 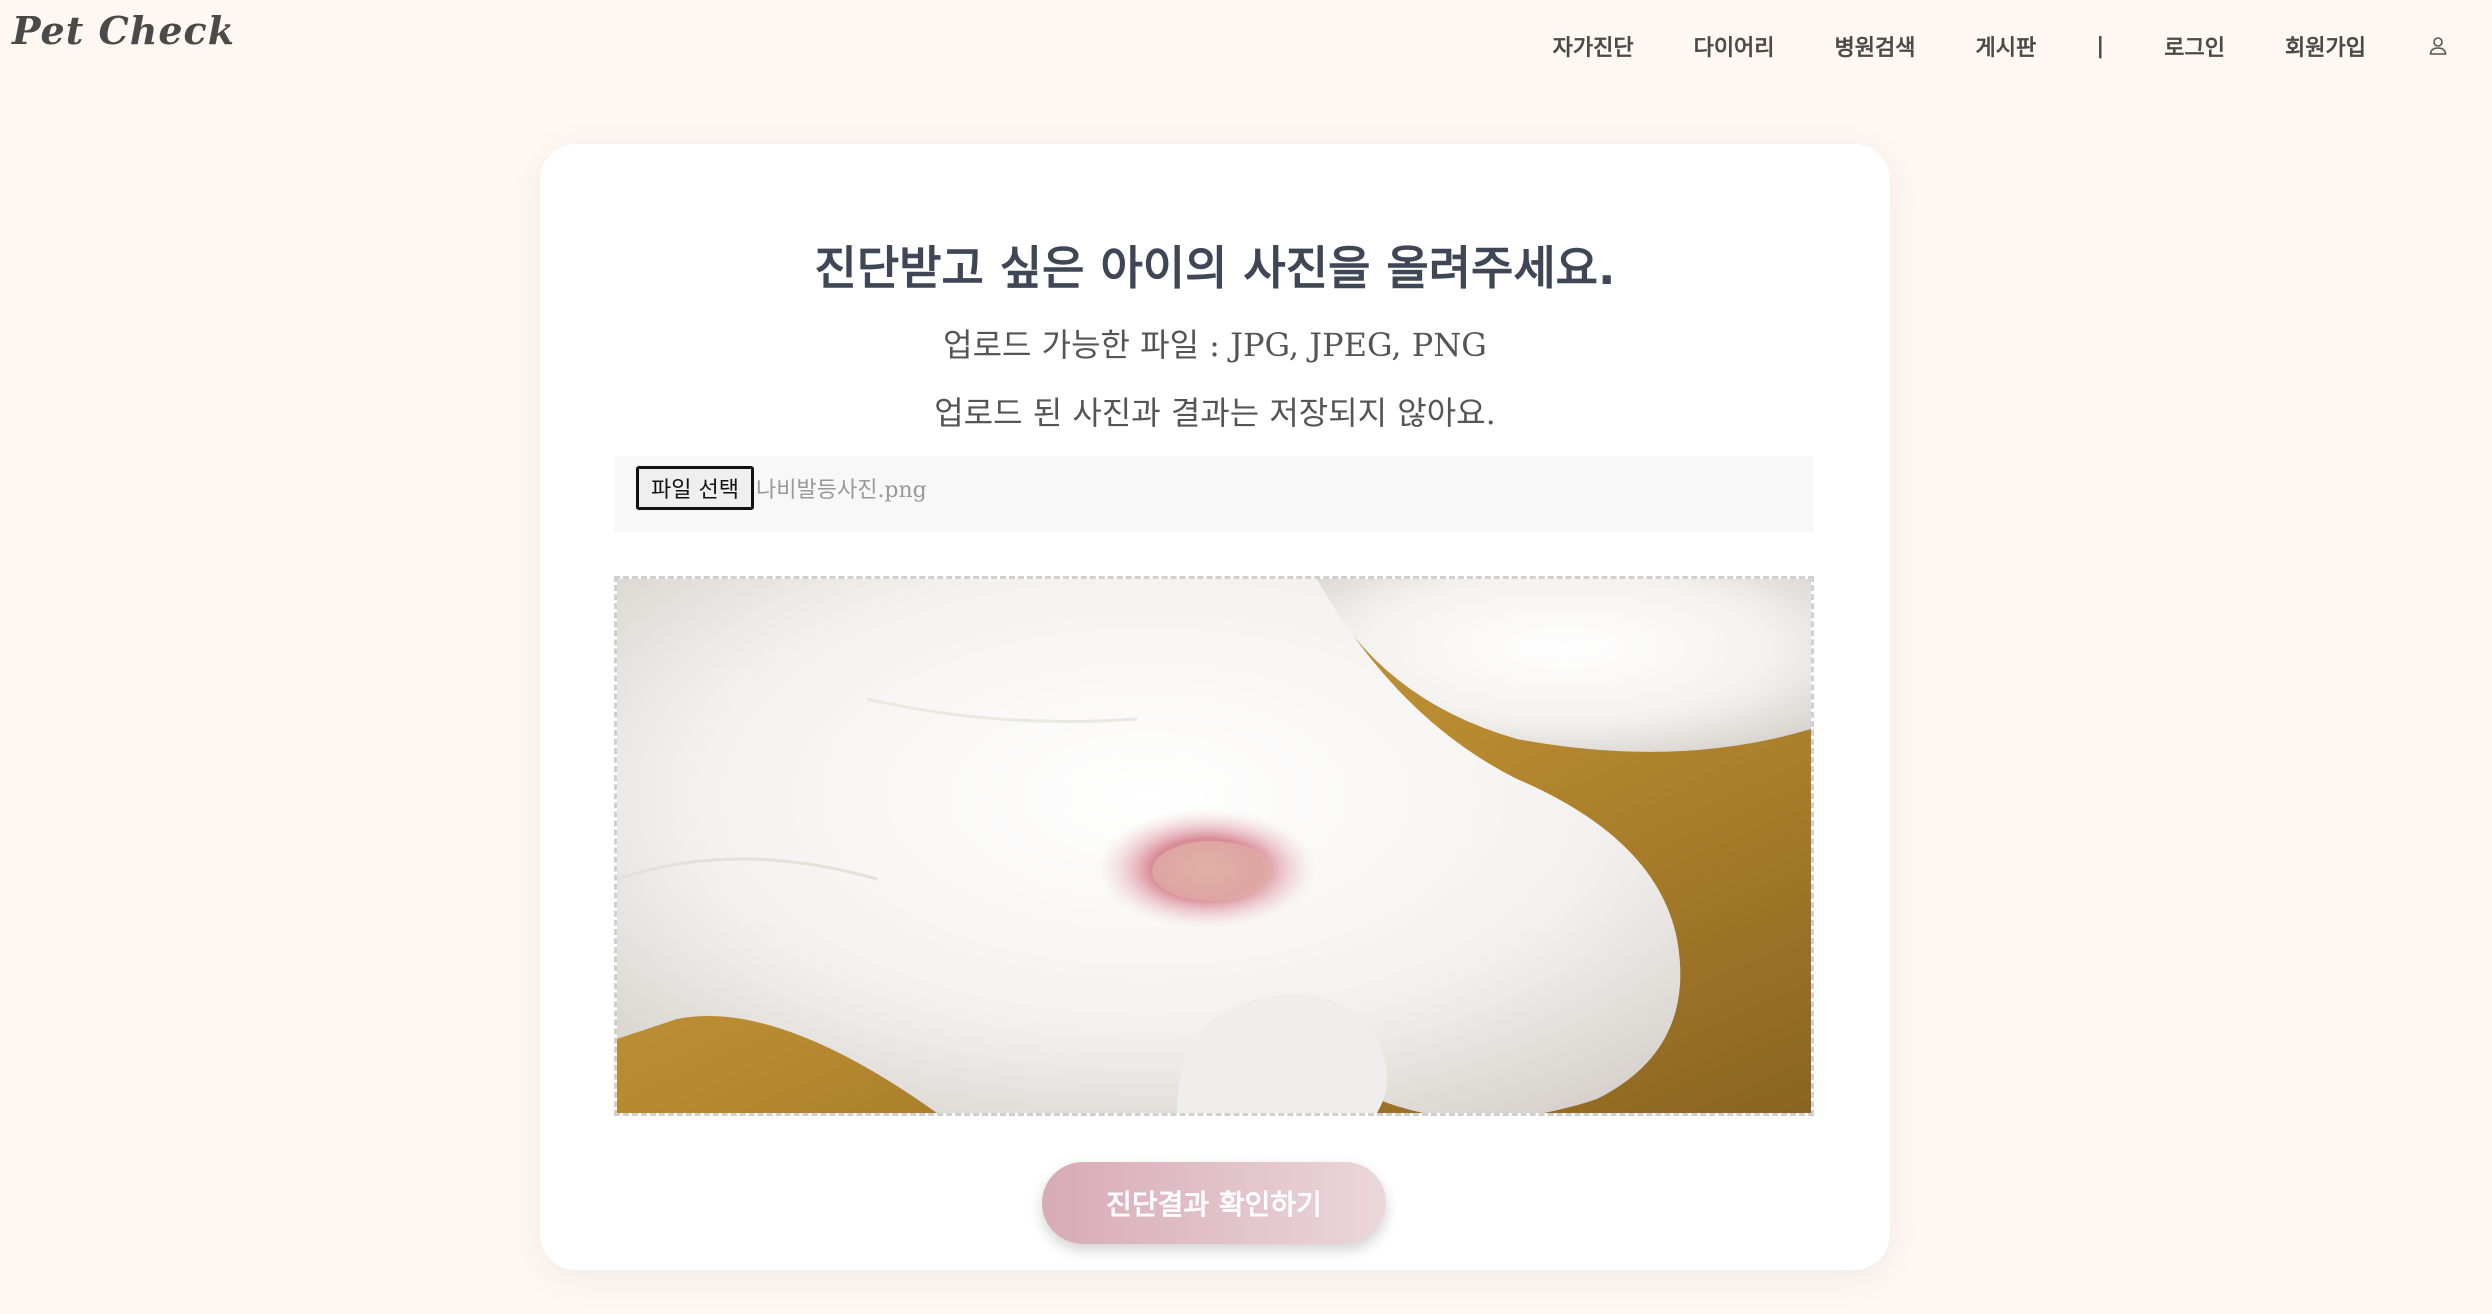 What do you see at coordinates (1875, 46) in the screenshot?
I see `nav-hospital-search: 병원검색` at bounding box center [1875, 46].